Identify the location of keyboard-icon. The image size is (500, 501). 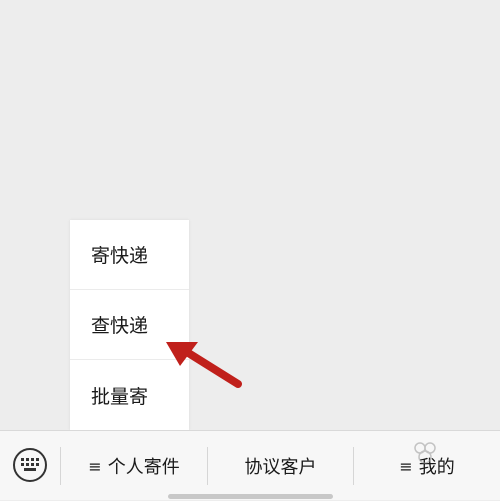
(30, 464).